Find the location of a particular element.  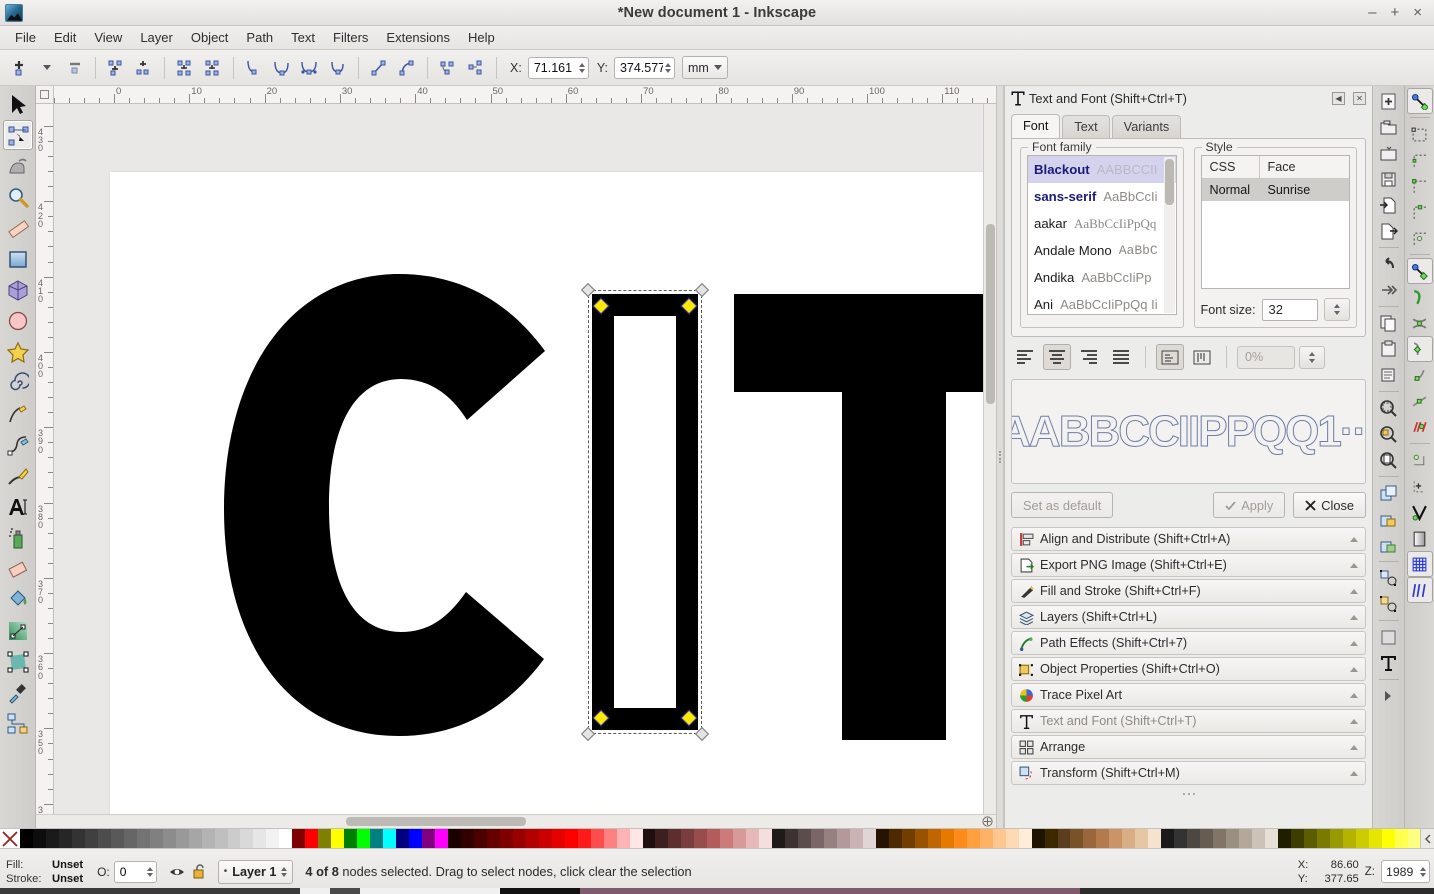

group-button is located at coordinates (1389, 578).